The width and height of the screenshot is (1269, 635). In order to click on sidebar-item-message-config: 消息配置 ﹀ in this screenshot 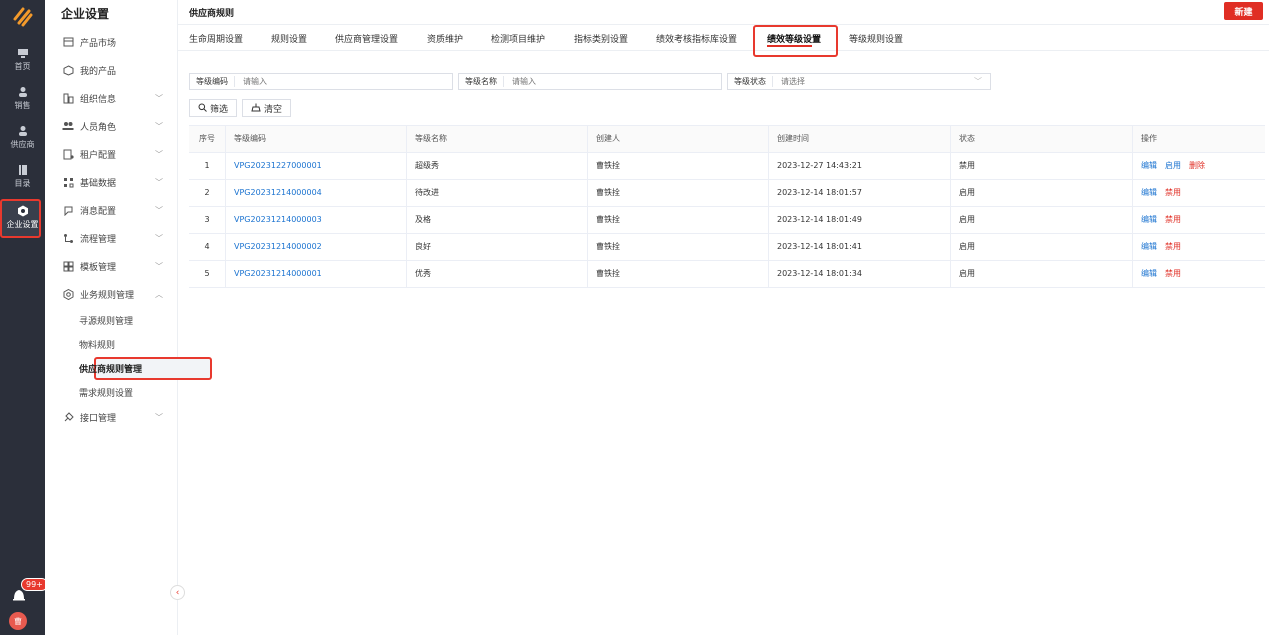, I will do `click(111, 210)`.